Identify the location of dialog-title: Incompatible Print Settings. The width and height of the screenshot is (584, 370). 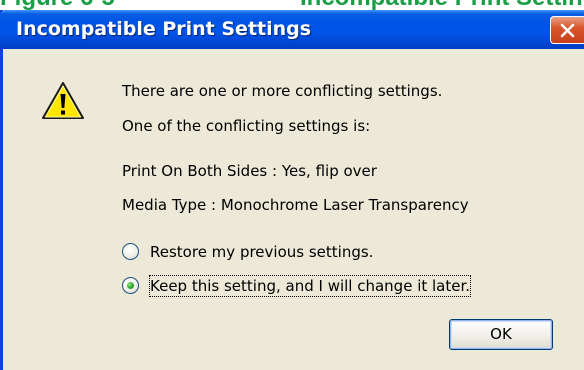
(164, 29).